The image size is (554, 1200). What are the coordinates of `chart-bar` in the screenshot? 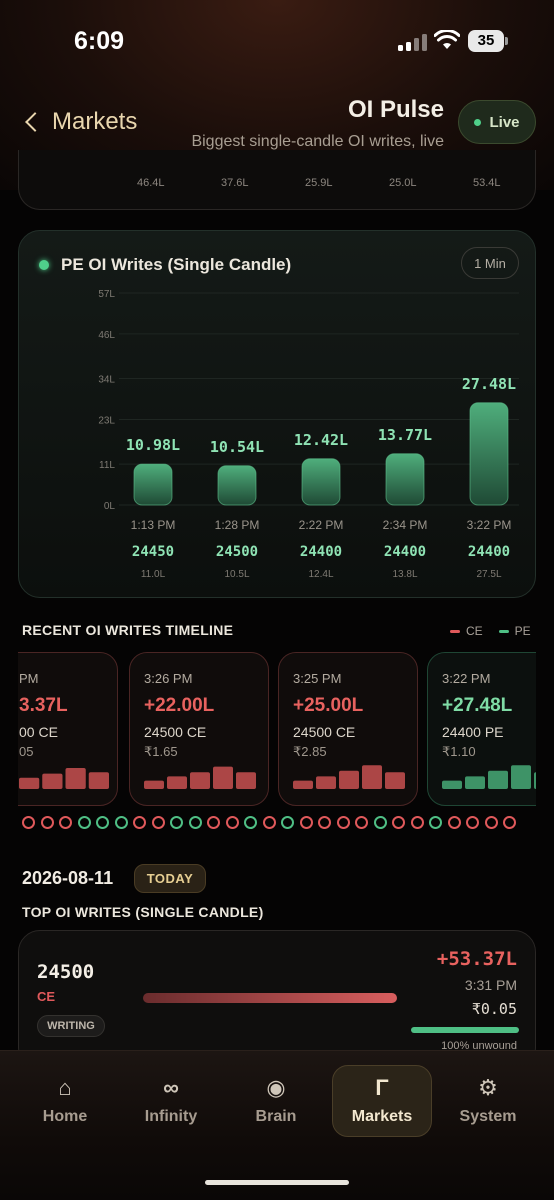 It's located at (153, 484).